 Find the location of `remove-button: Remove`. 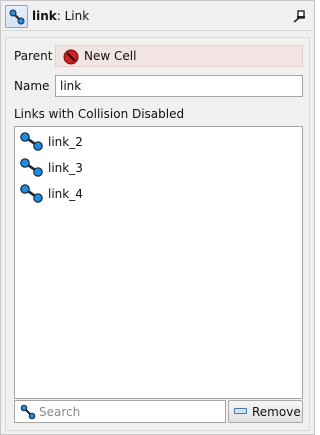

remove-button: Remove is located at coordinates (265, 411).